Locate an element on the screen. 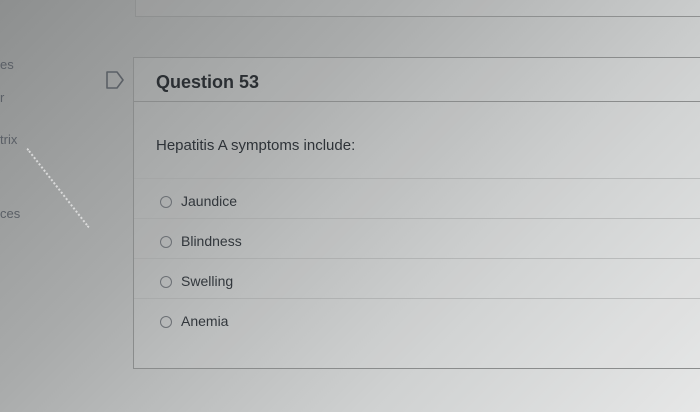 This screenshot has height=412, width=700. answer-option: Blindness is located at coordinates (417, 238).